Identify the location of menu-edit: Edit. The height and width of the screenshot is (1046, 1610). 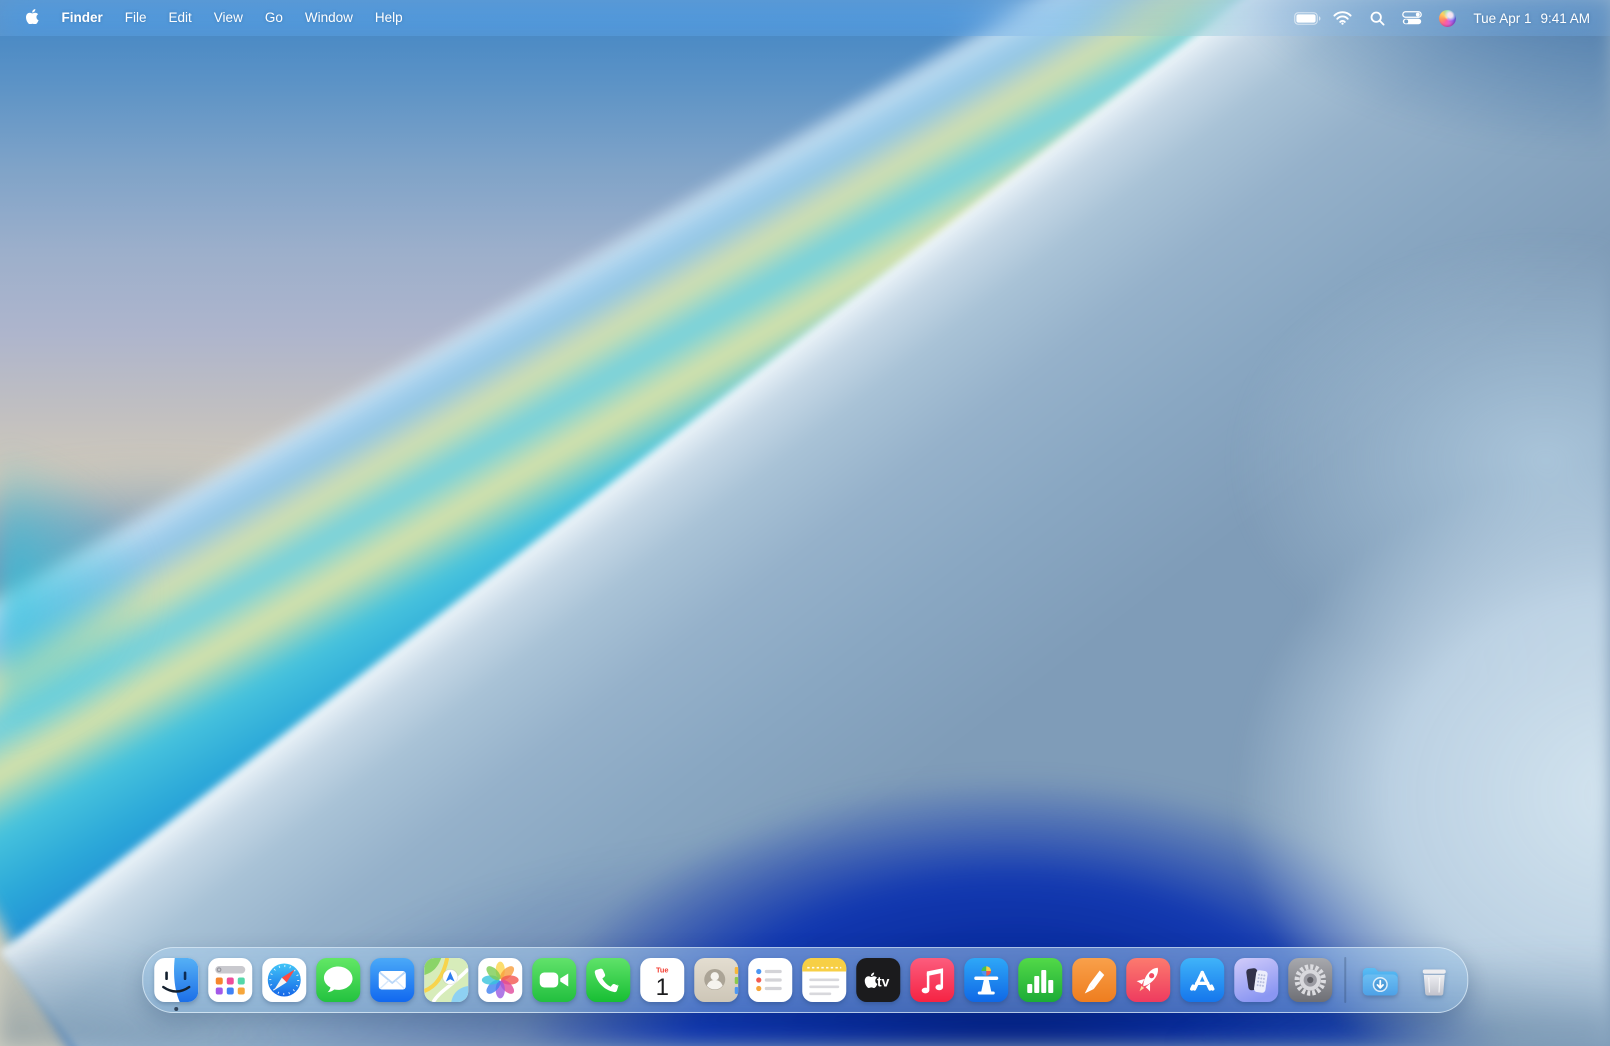
(180, 18).